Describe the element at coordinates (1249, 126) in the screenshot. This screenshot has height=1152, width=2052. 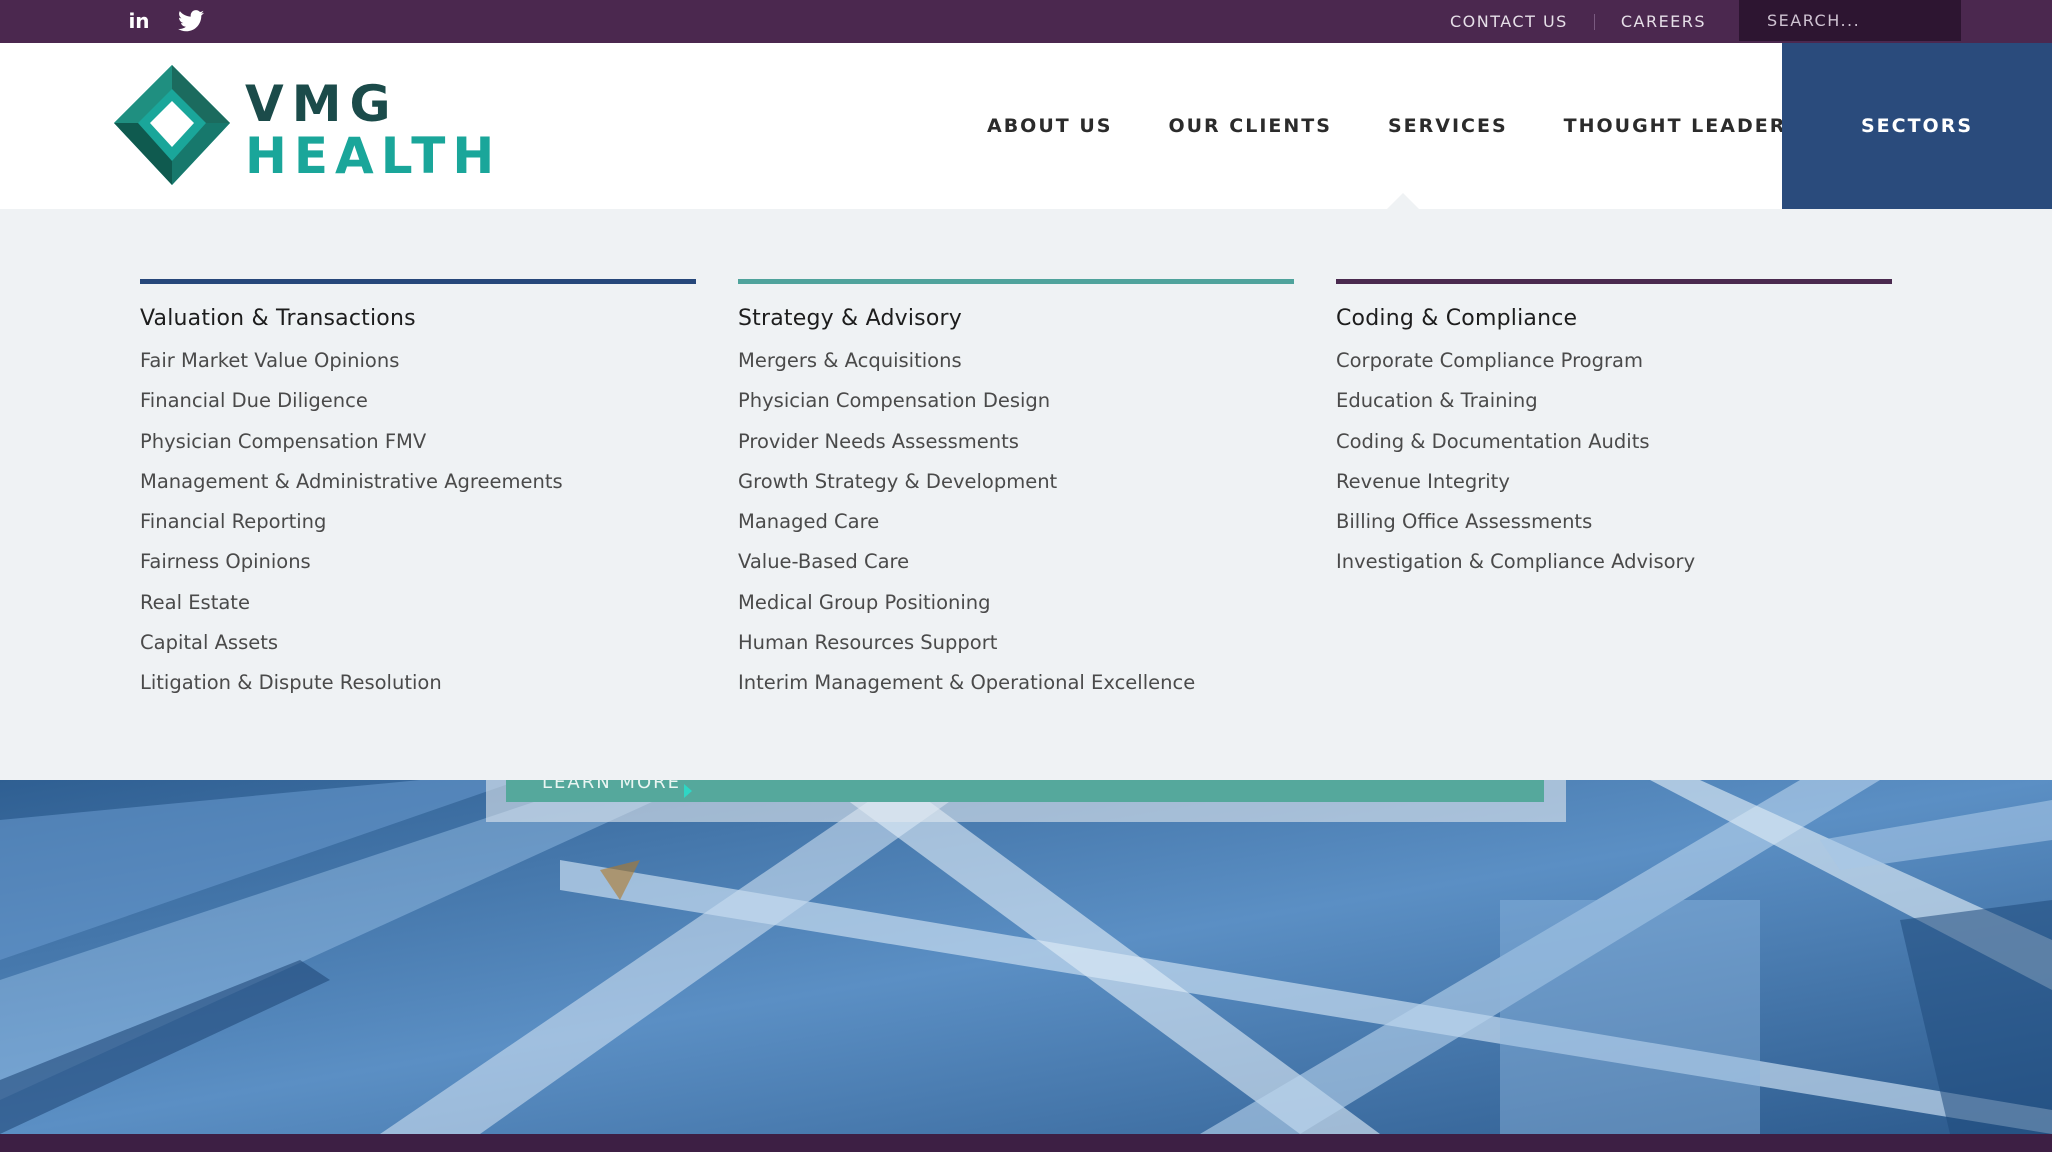
I see `nav-our-clients: OUR CLIENTS` at that location.